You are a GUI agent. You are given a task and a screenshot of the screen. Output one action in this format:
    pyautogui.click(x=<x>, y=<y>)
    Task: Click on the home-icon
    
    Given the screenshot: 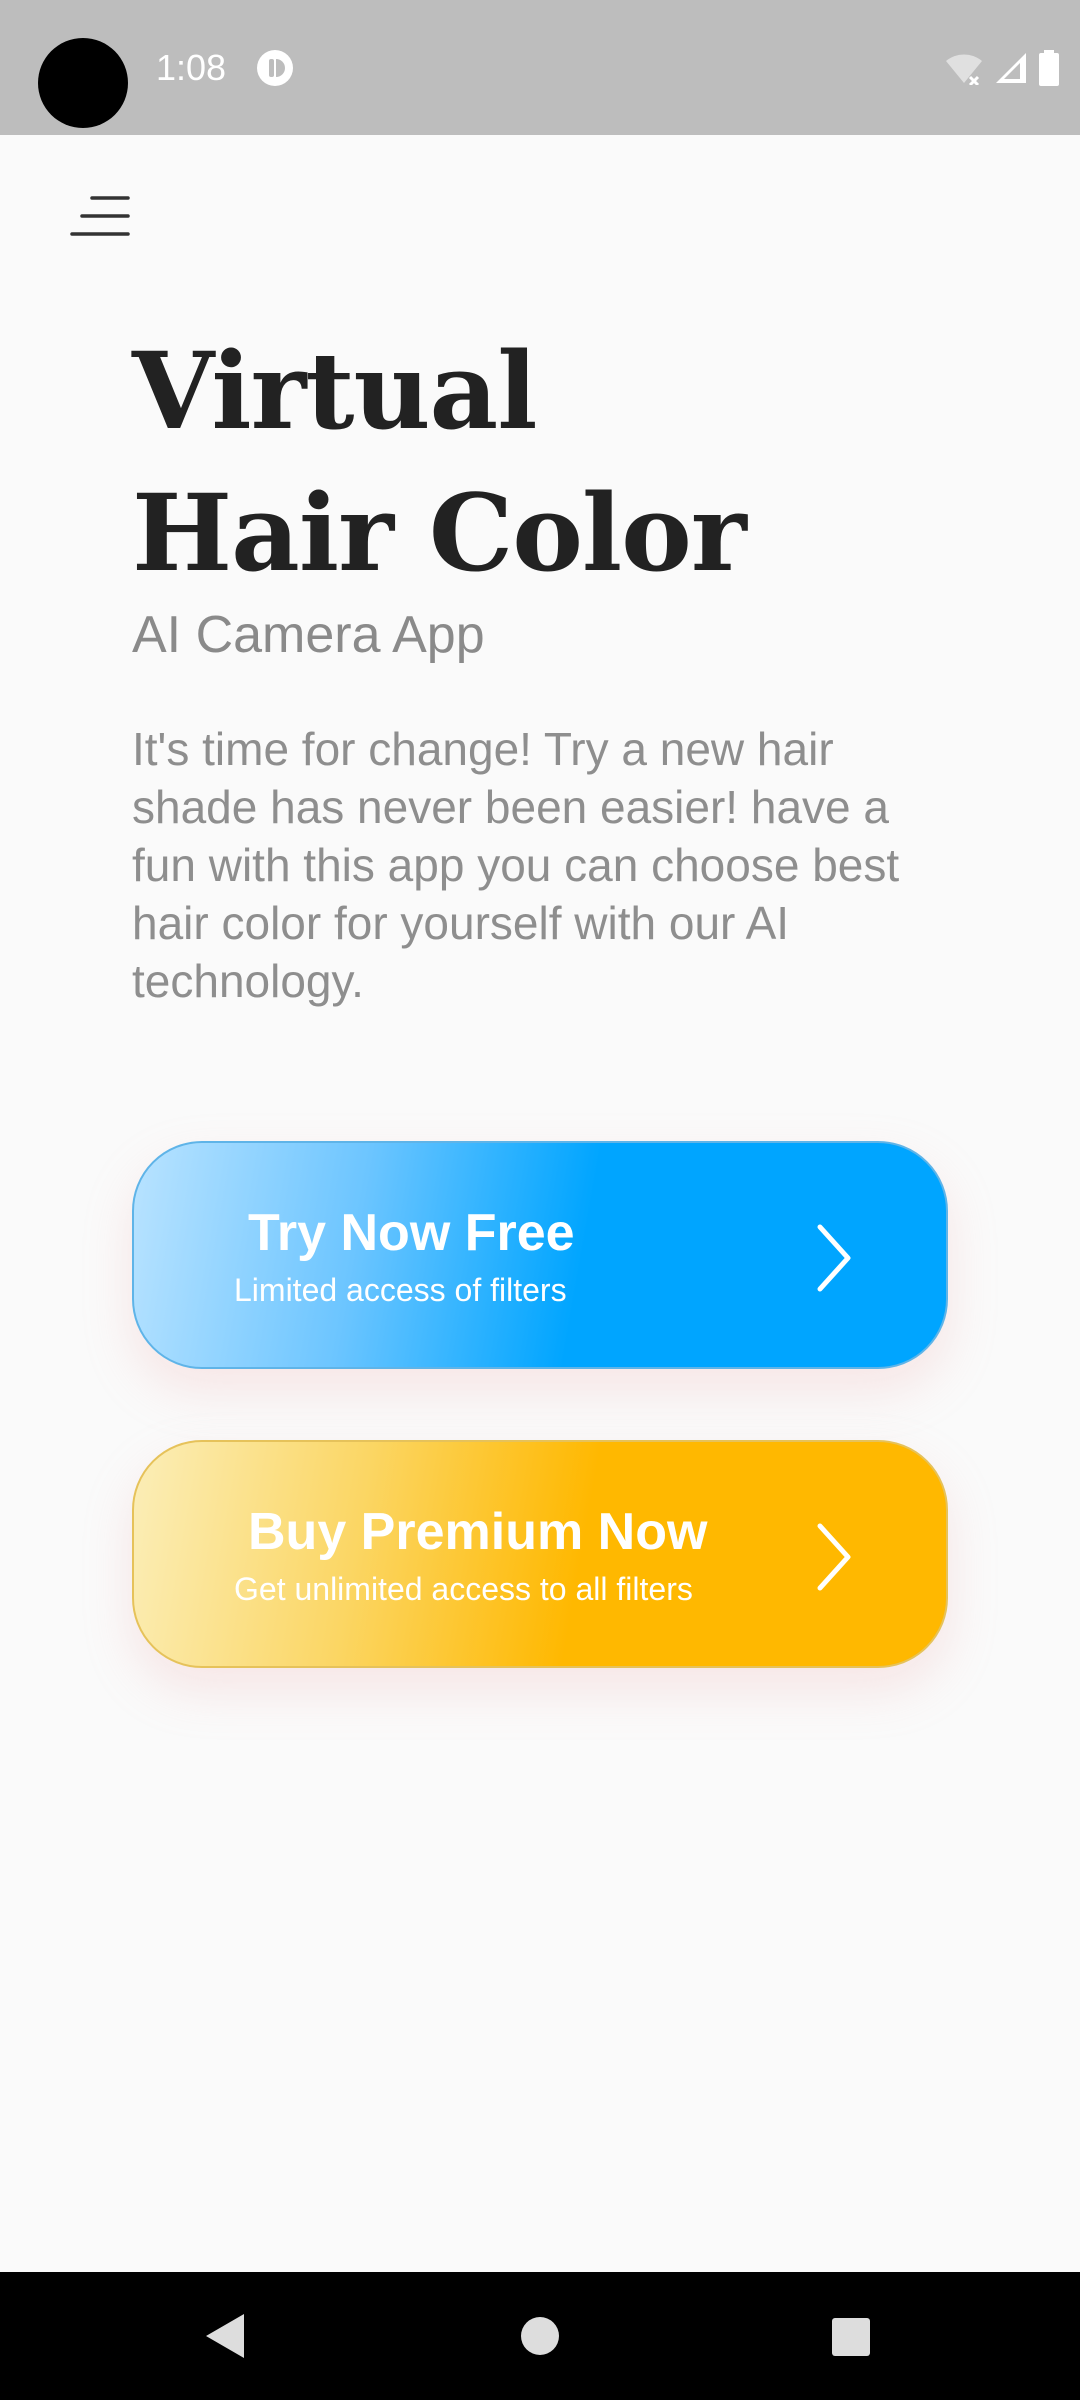 What is the action you would take?
    pyautogui.click(x=540, y=2336)
    